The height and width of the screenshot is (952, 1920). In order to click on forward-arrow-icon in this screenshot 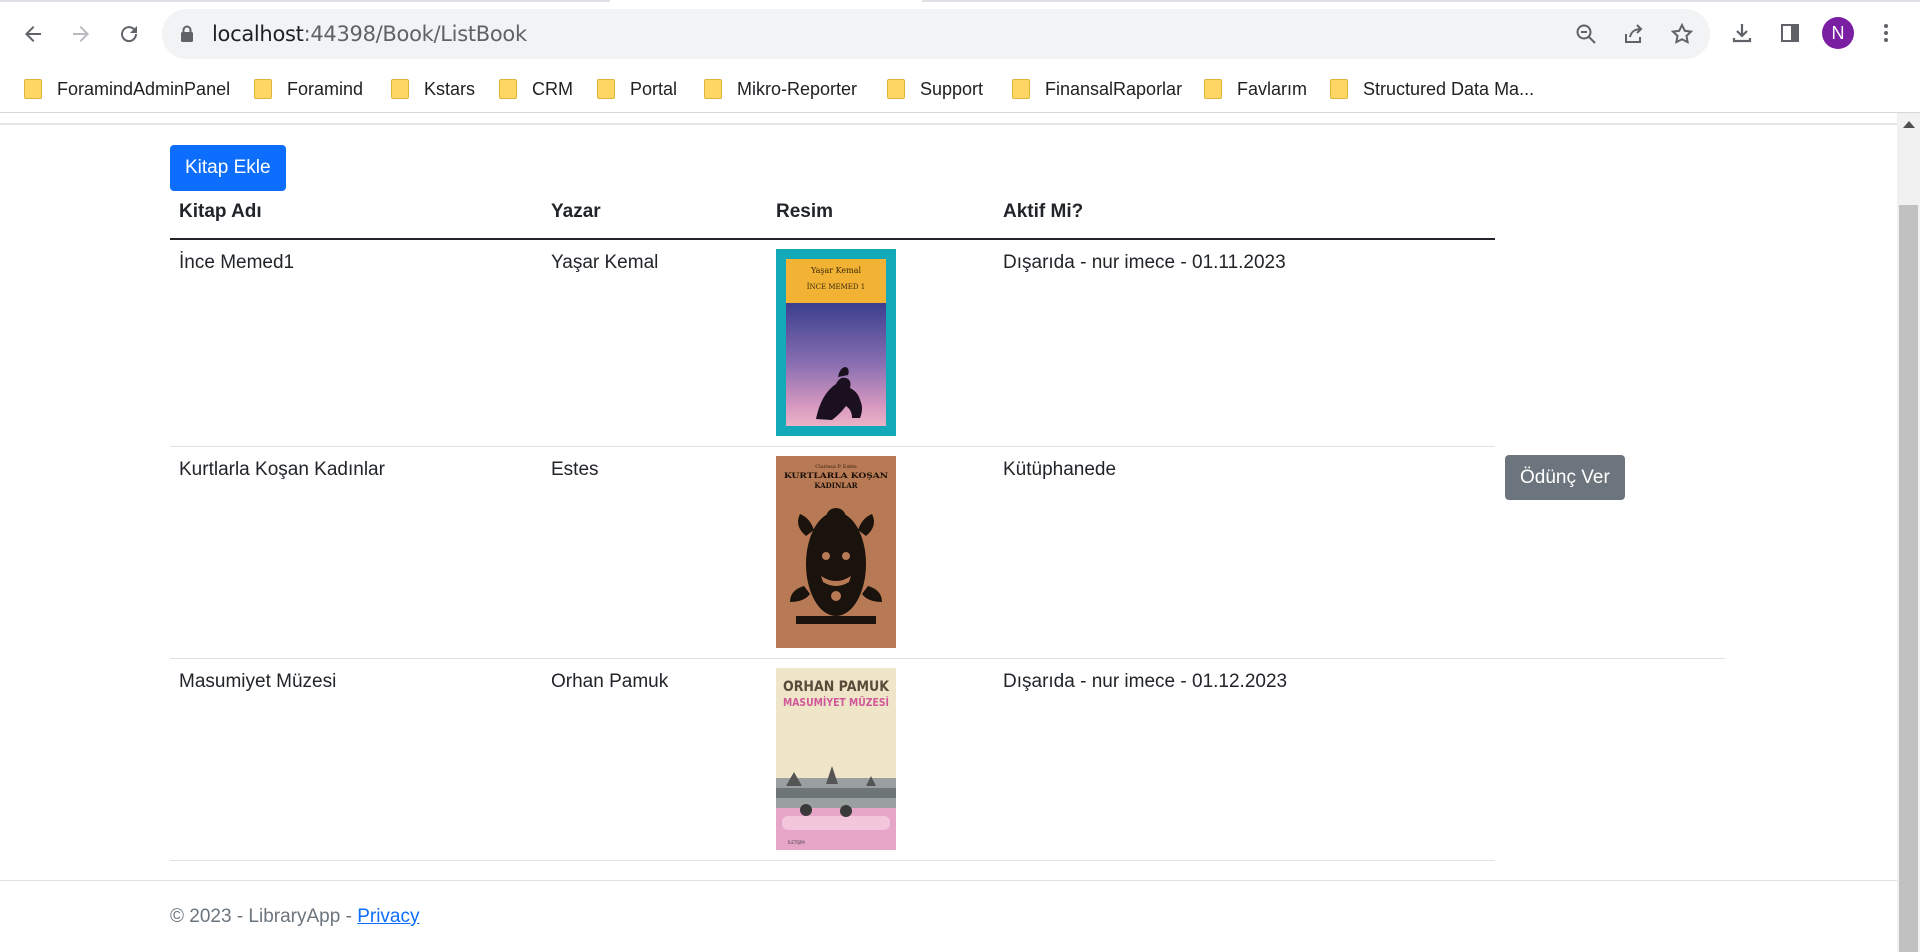, I will do `click(81, 34)`.